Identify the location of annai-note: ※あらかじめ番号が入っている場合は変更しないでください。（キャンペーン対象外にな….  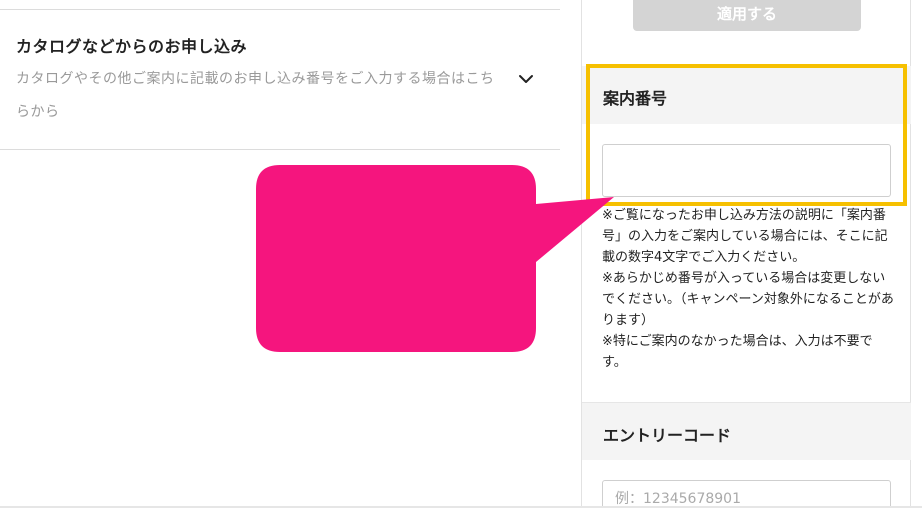
(748, 299).